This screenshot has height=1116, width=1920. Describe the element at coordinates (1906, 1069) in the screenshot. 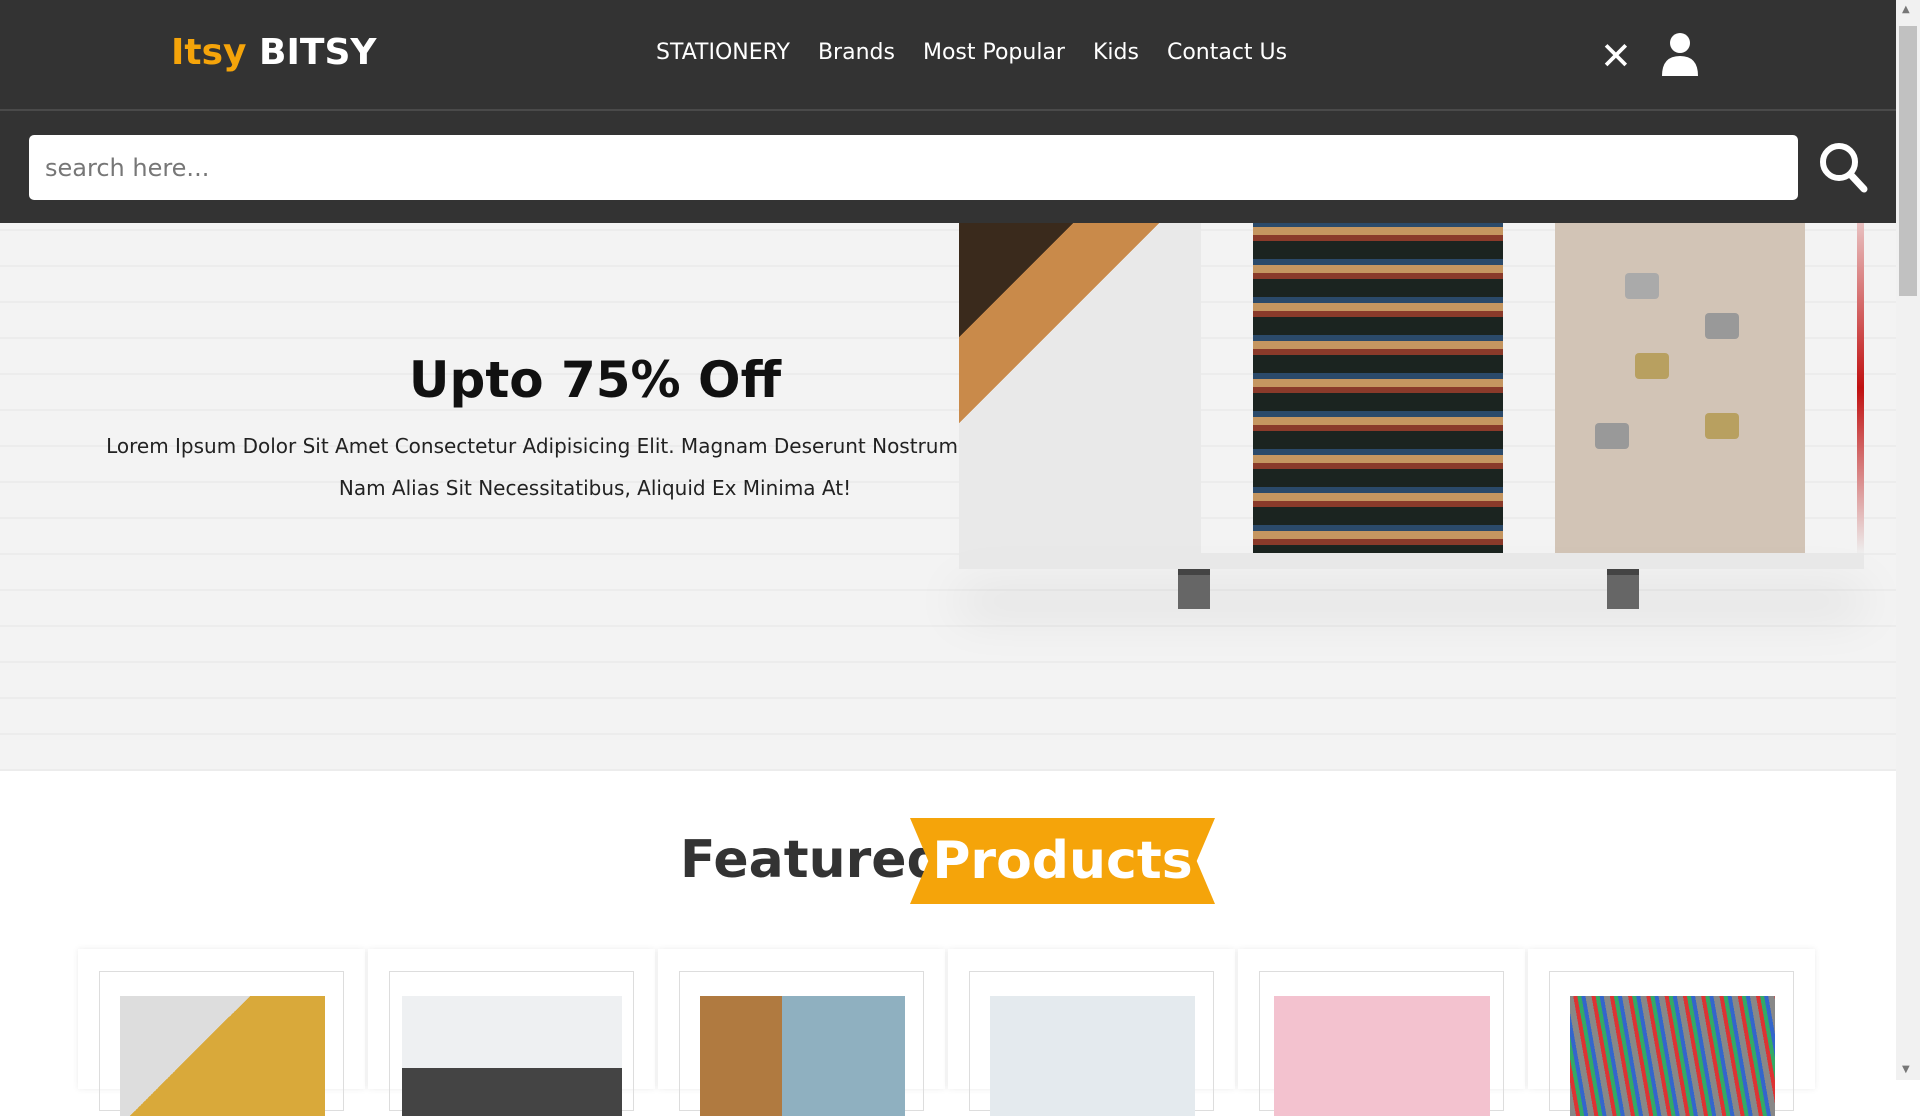

I see `scroll-down-arrow: ▼` at that location.